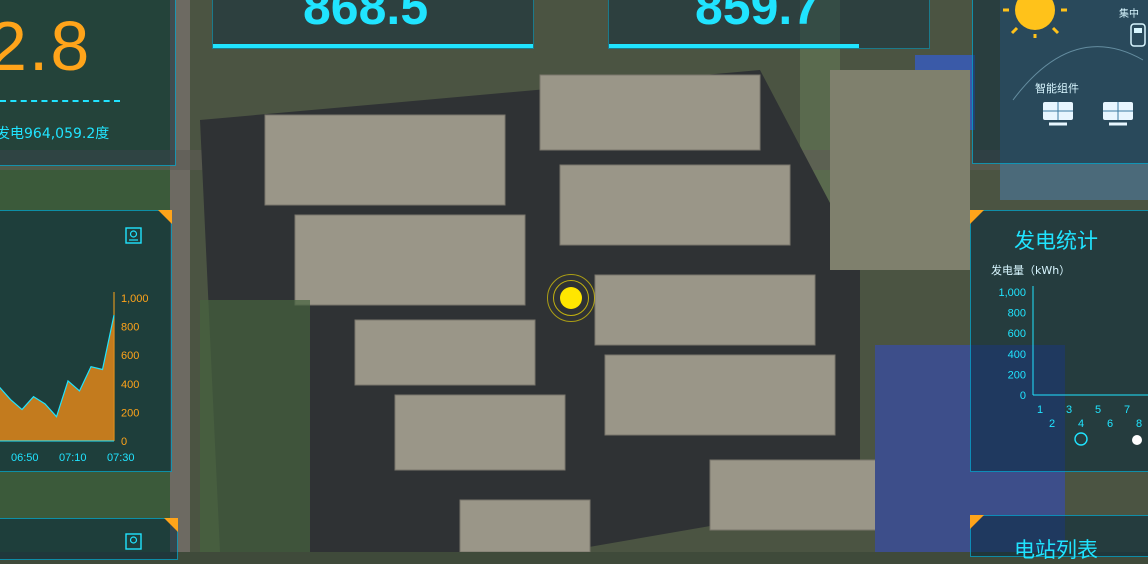 The image size is (1148, 564). Describe the element at coordinates (55, 134) in the screenshot. I see `generation-total: 发电964,059.2度` at that location.